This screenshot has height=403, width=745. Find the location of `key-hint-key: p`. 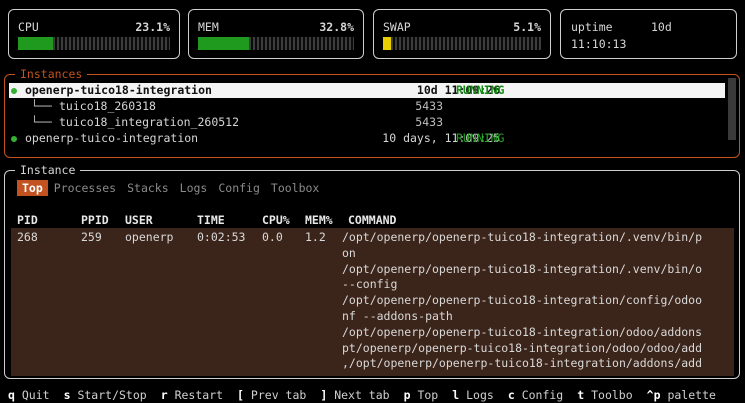

key-hint-key: p is located at coordinates (407, 395).